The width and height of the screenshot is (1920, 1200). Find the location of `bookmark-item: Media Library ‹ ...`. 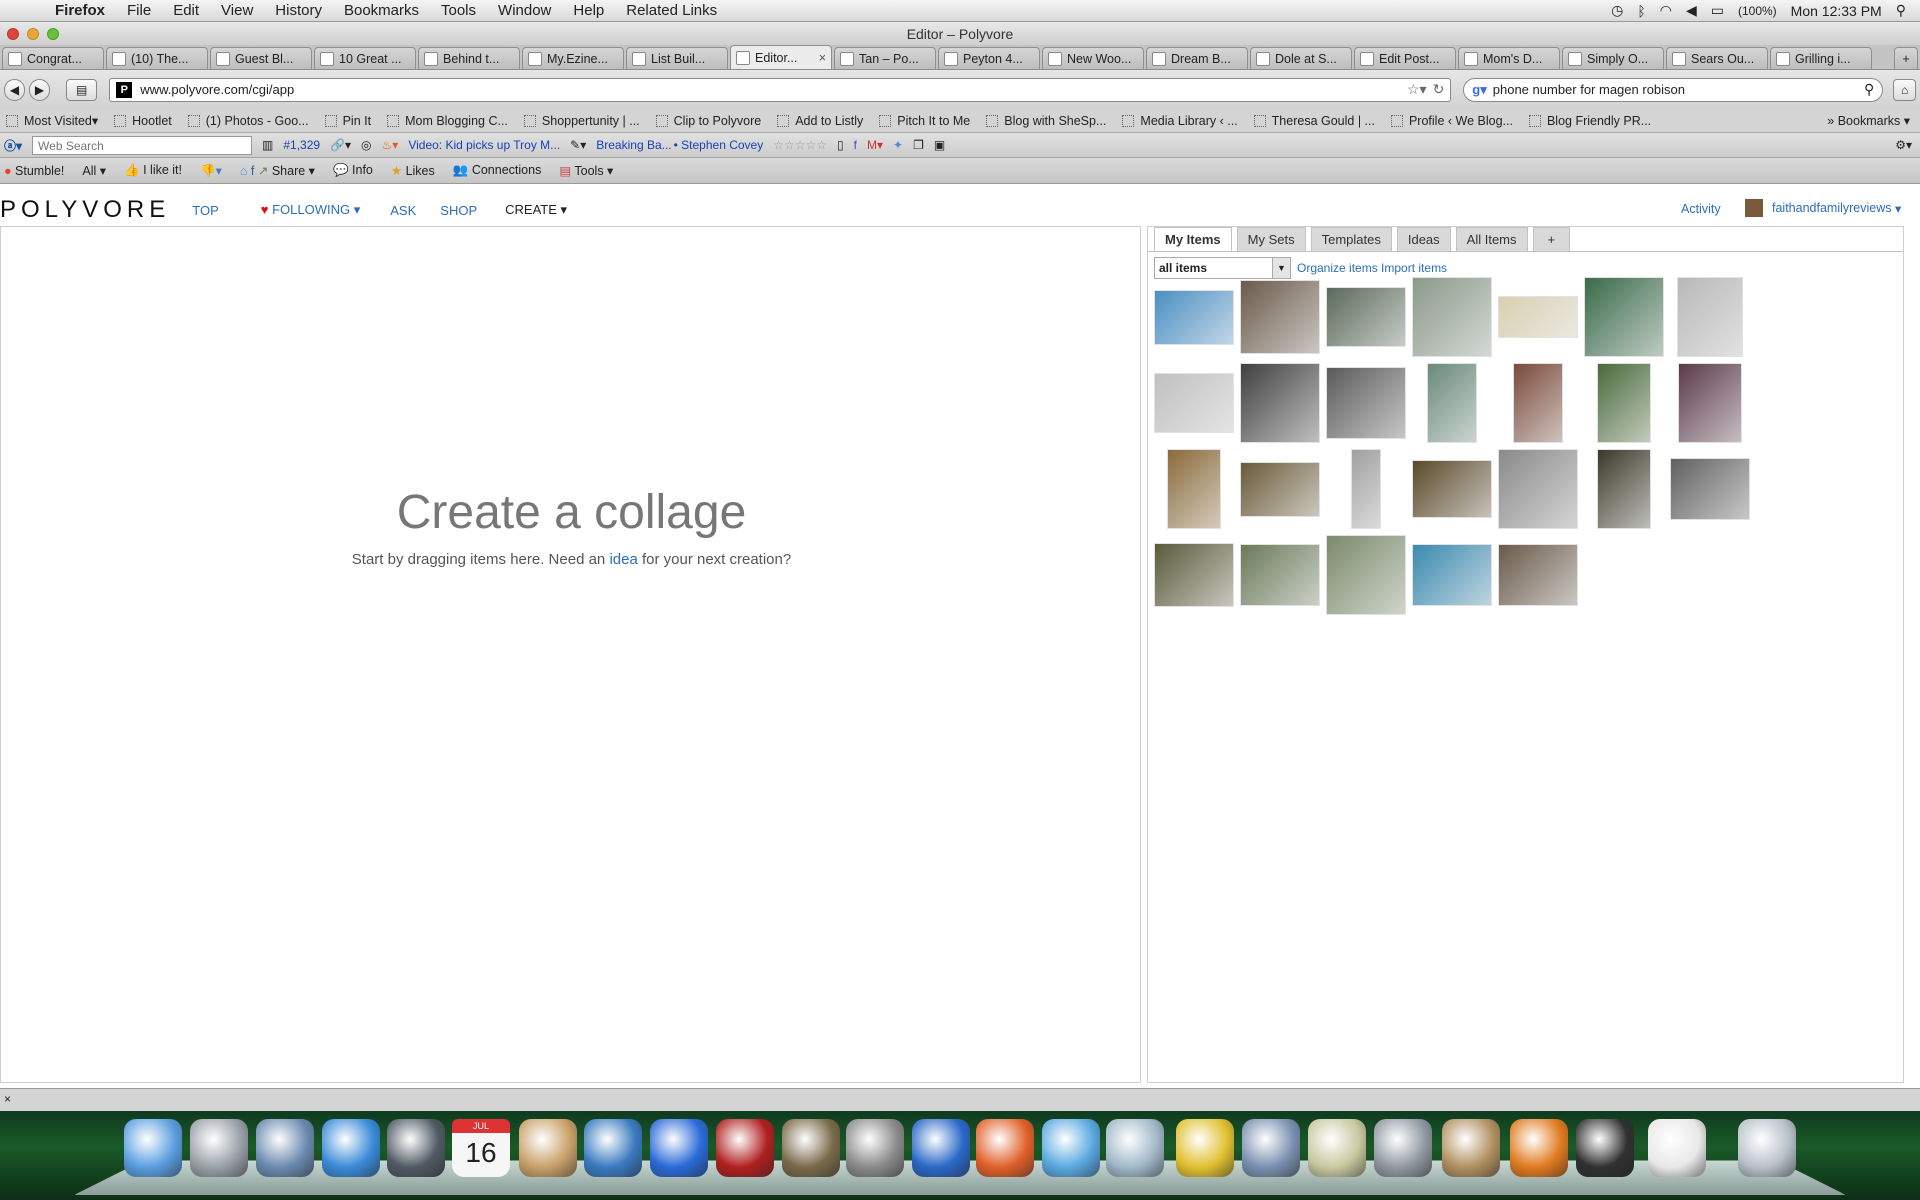

bookmark-item: Media Library ‹ ... is located at coordinates (1180, 121).